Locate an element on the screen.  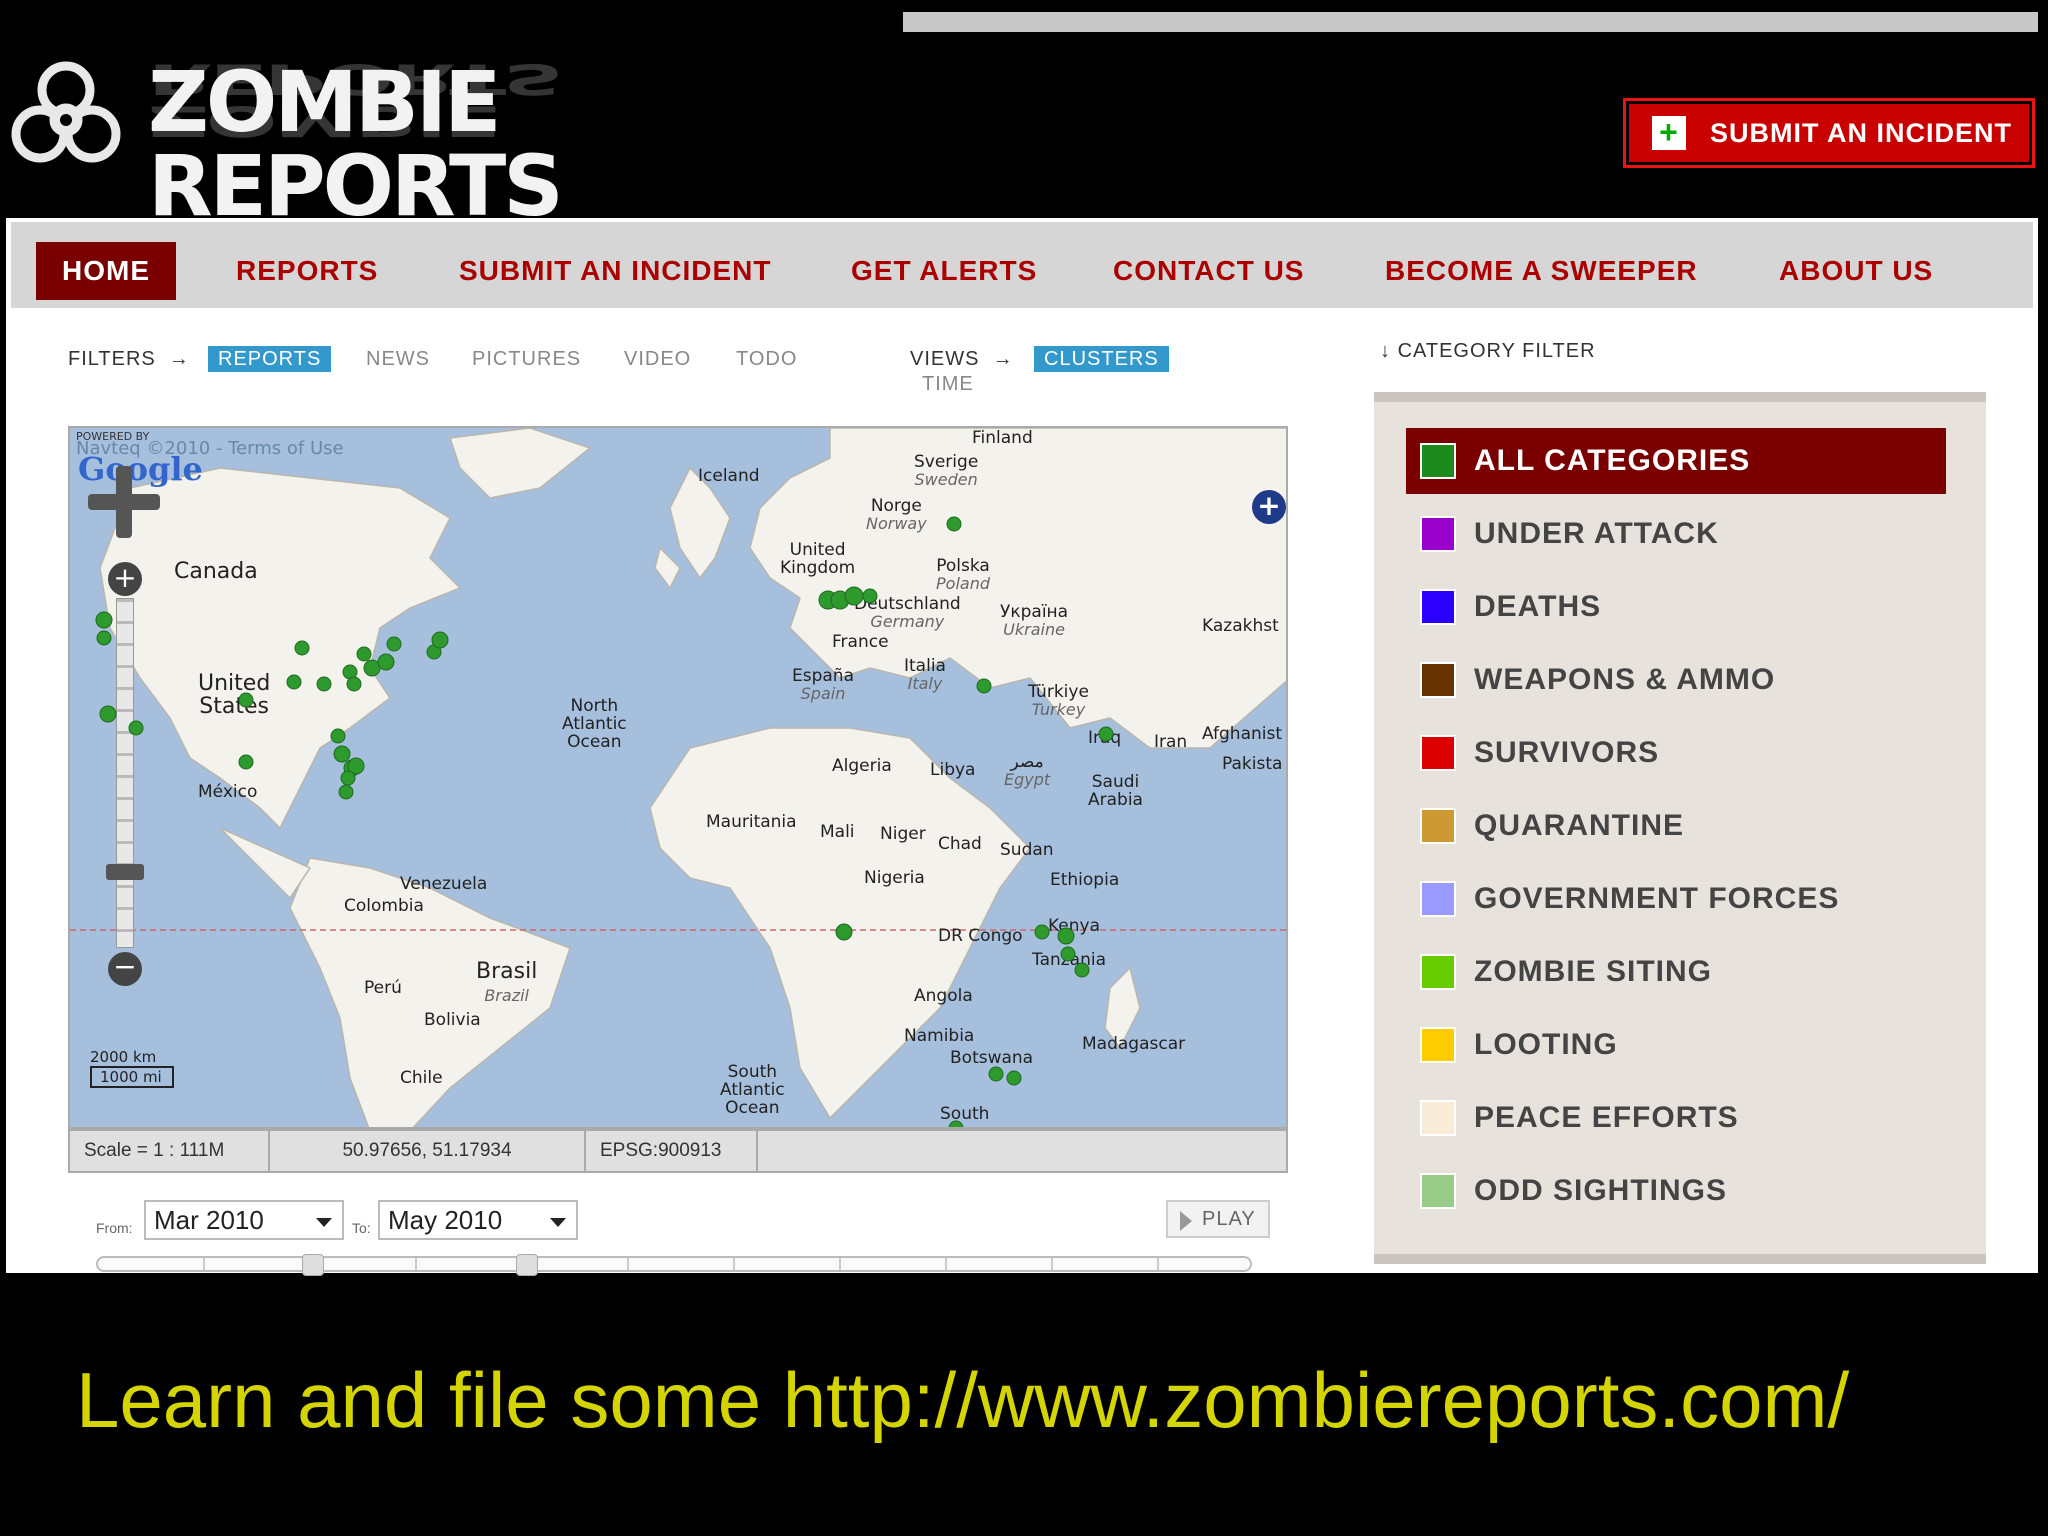
logo: ZOMBIE REPORTS ZOMBIE REPORTS is located at coordinates (450, 139).